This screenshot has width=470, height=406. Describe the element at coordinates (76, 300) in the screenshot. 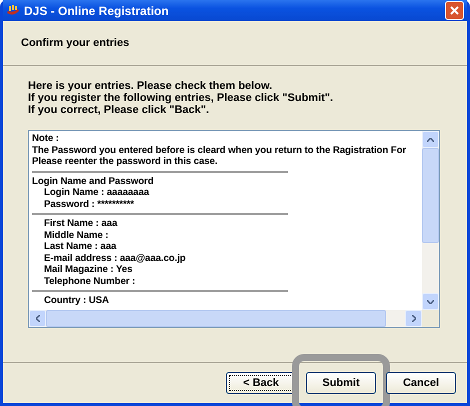

I see `entry-text: Country : USA` at that location.